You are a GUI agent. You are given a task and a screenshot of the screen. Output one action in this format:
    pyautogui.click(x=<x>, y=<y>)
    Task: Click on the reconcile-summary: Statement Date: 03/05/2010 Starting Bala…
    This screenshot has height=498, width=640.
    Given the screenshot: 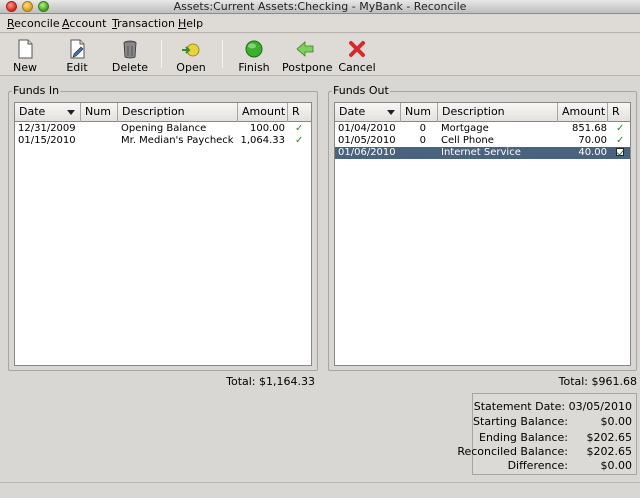 What is the action you would take?
    pyautogui.click(x=547, y=434)
    